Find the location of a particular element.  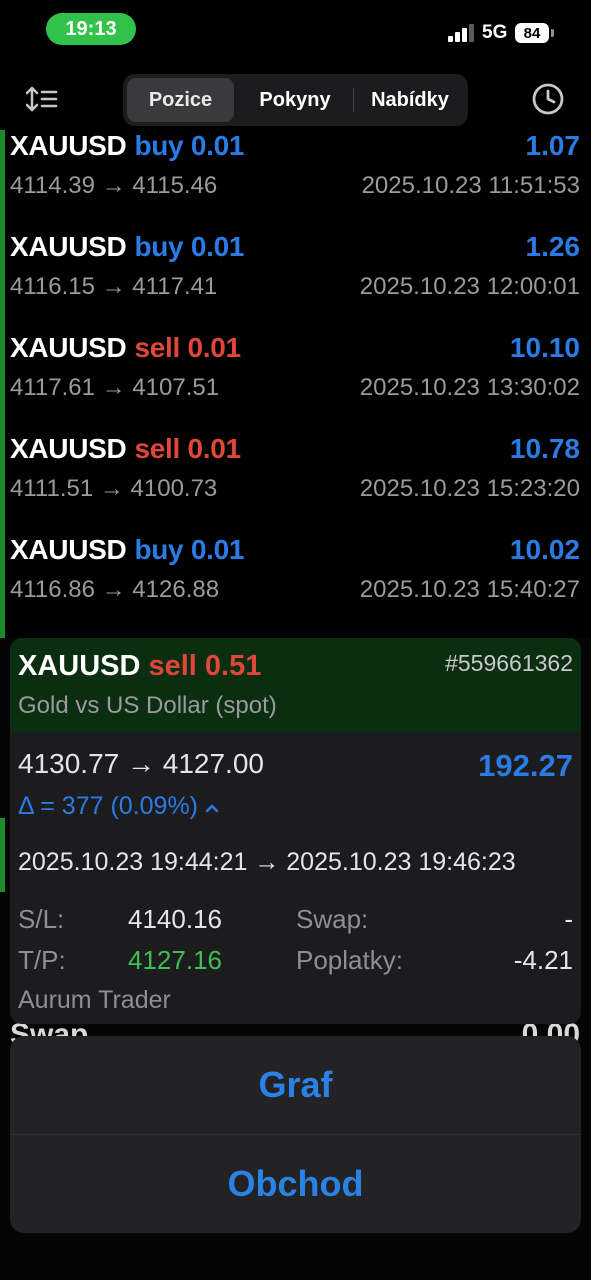

position-time: 2025.10.23 15:40:27 is located at coordinates (469, 589).